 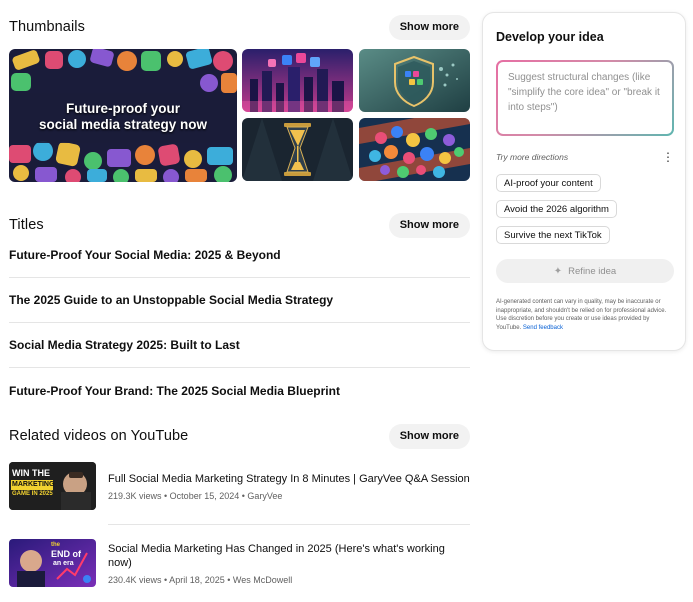 What do you see at coordinates (31, 473) in the screenshot?
I see `video-thumb-1-text-1: WIN THE` at bounding box center [31, 473].